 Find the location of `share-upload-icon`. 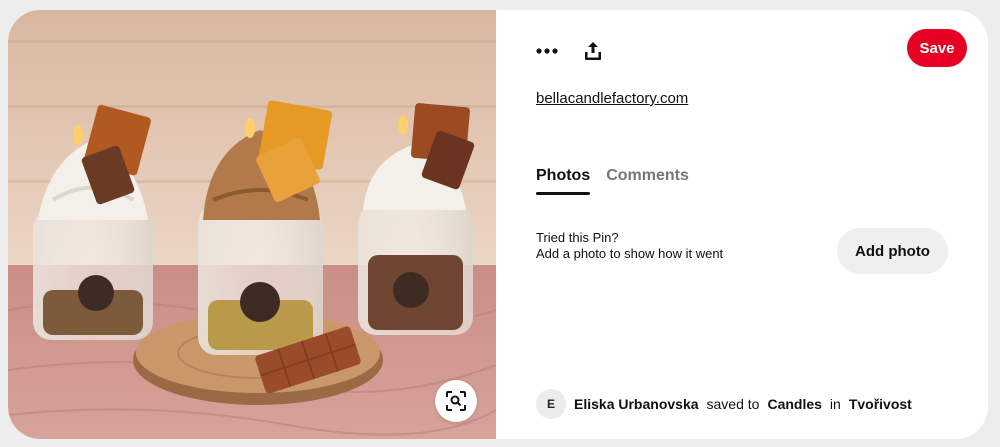

share-upload-icon is located at coordinates (593, 51).